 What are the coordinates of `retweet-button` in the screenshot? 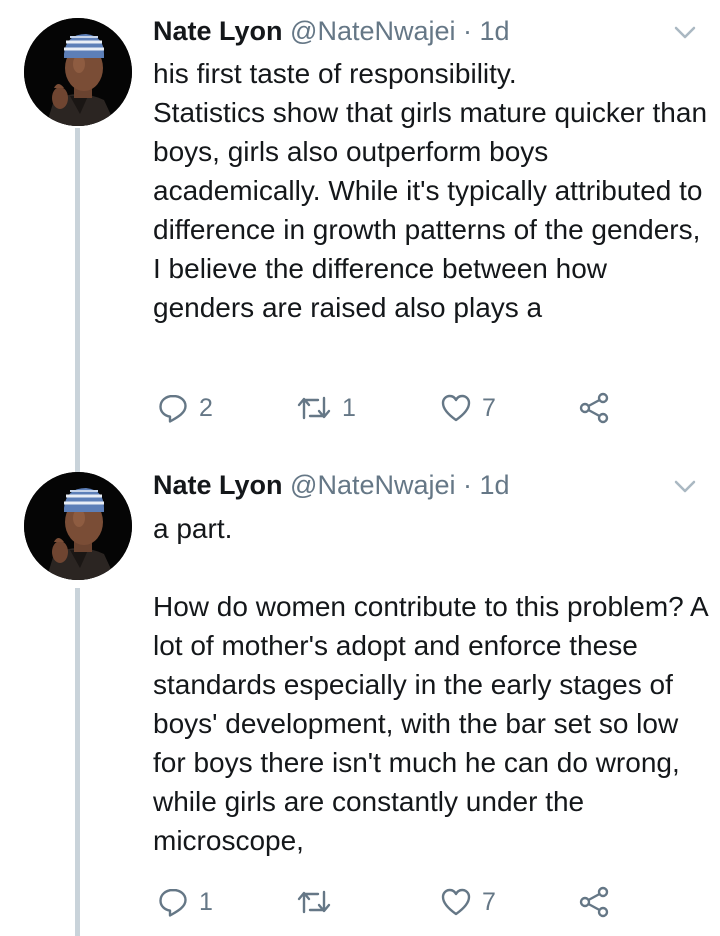 It's located at (319, 902).